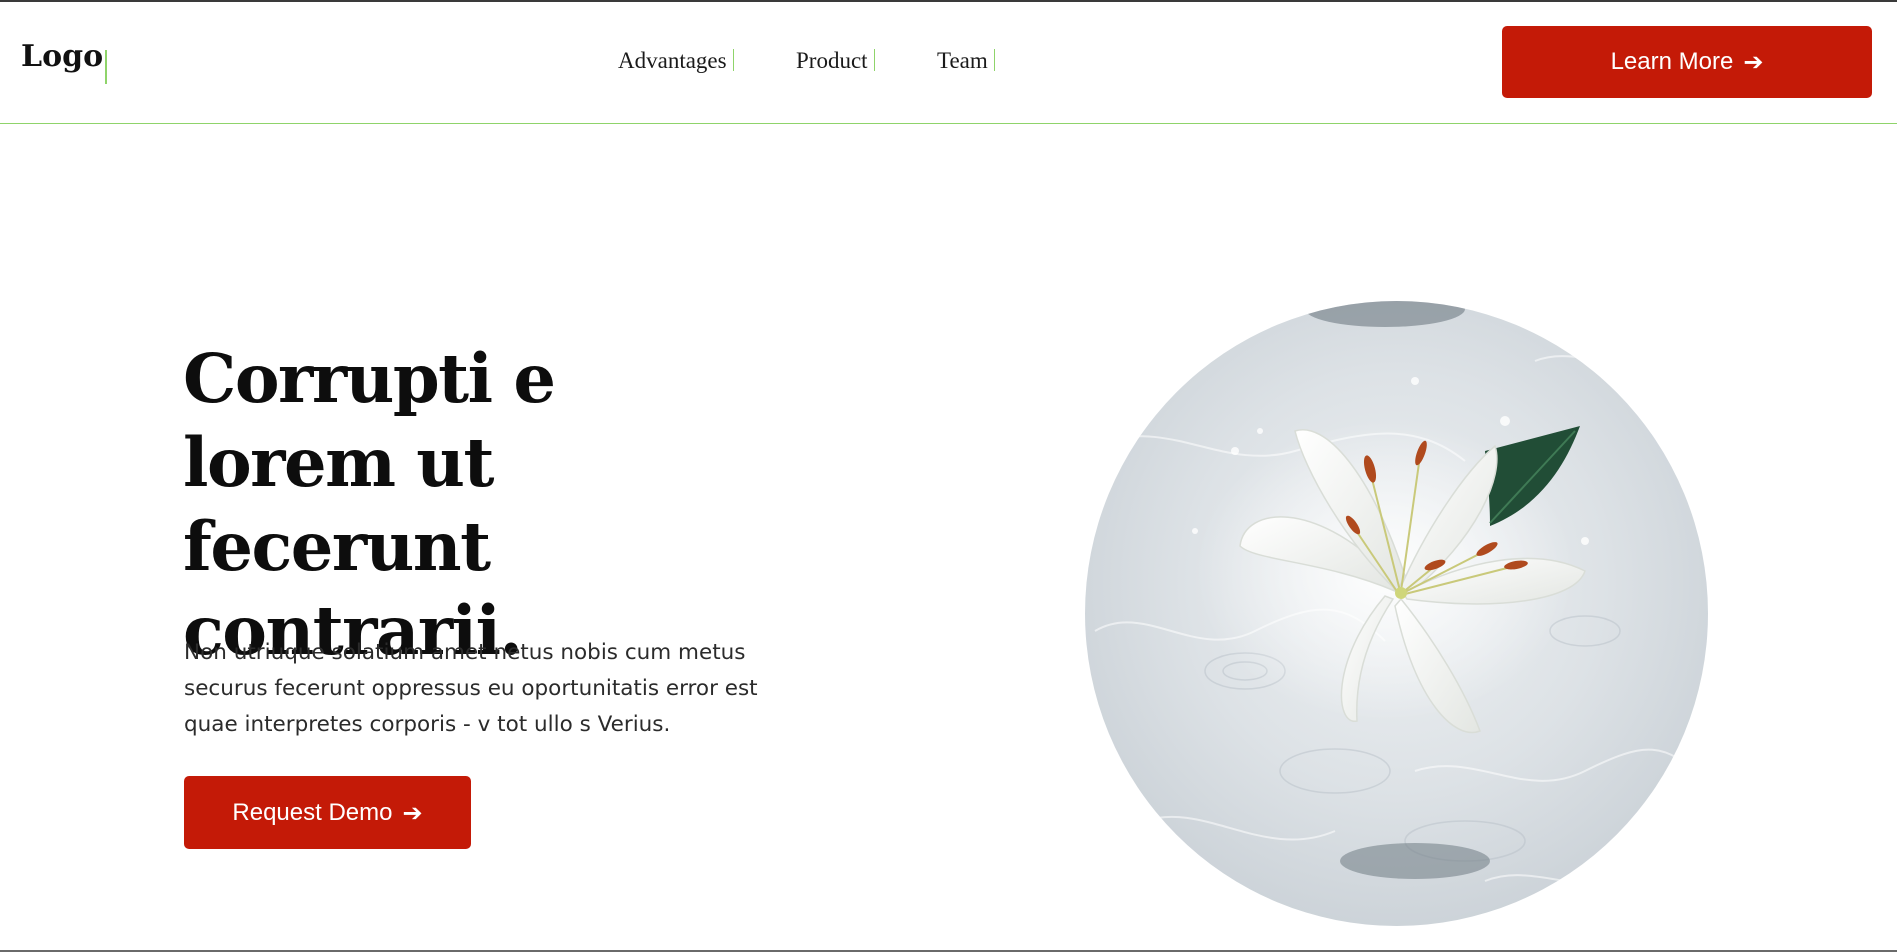 This screenshot has height=952, width=1897. I want to click on nav-item-team: Team, so click(966, 60).